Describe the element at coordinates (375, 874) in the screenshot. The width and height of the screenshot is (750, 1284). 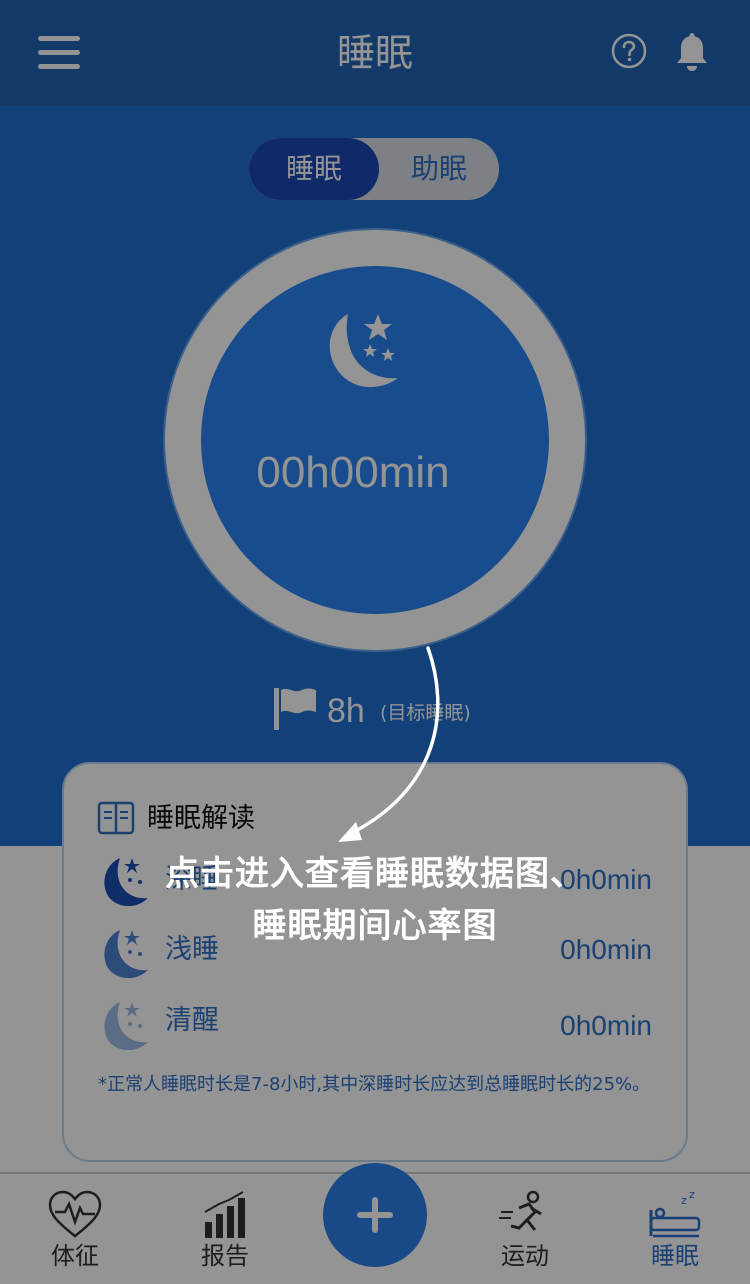
I see `tutorial-hint-line1: 点击进入查看睡眠数据图、` at that location.